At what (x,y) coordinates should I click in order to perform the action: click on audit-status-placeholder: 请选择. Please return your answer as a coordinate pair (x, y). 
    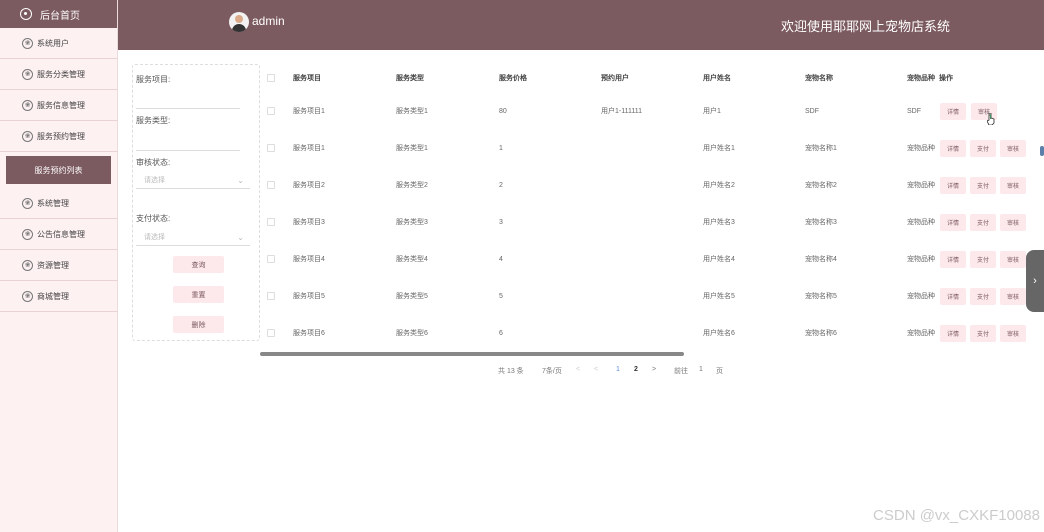
    Looking at the image, I should click on (154, 180).